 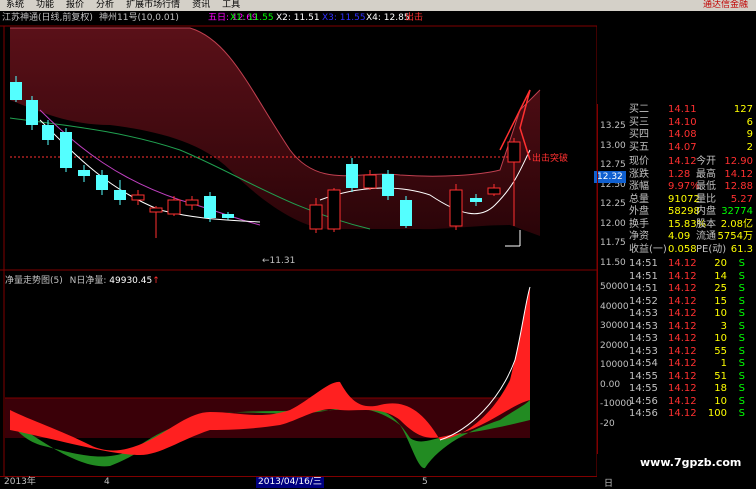 What do you see at coordinates (741, 199) in the screenshot?
I see `stat-value: 5.27` at bounding box center [741, 199].